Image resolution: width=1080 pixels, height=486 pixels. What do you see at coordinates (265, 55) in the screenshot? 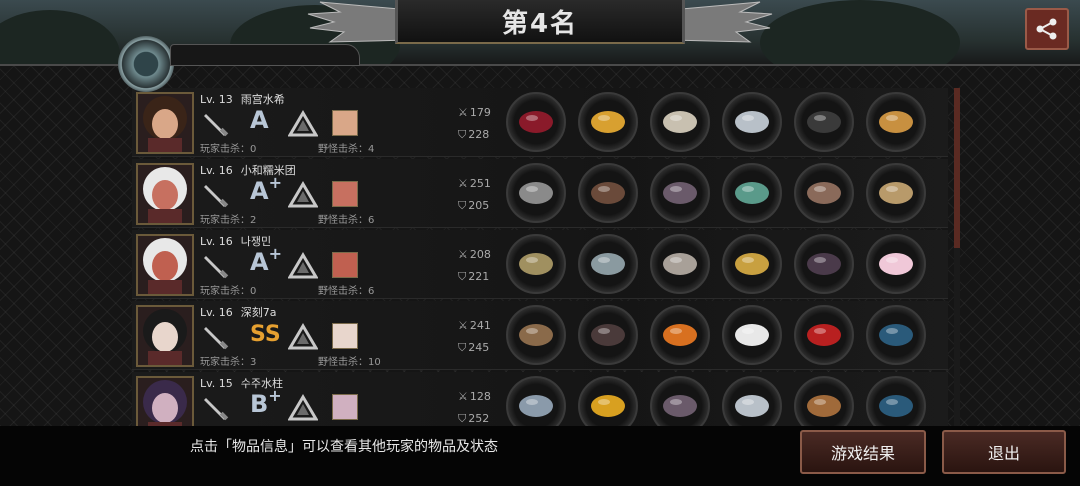
I see `medal-tab` at bounding box center [265, 55].